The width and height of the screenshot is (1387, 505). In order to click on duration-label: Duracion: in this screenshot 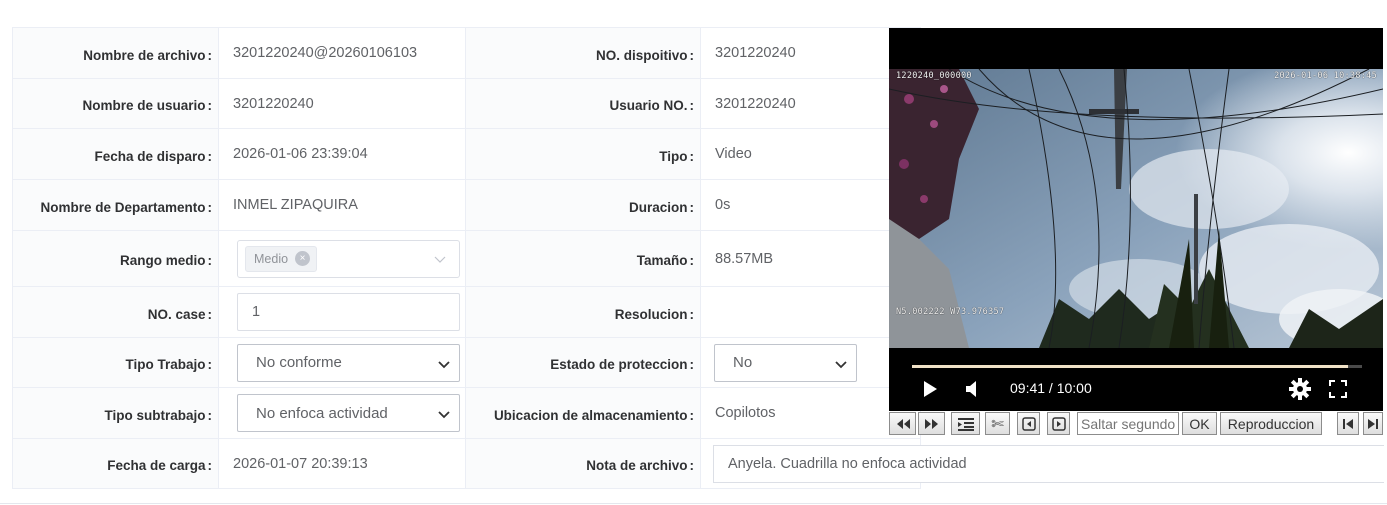, I will do `click(583, 205)`.